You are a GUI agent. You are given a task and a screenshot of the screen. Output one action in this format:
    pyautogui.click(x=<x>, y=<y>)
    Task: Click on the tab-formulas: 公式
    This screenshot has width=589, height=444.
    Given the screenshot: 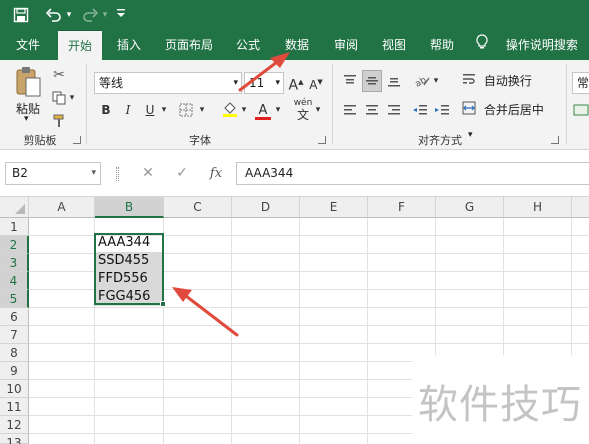 What is the action you would take?
    pyautogui.click(x=248, y=45)
    